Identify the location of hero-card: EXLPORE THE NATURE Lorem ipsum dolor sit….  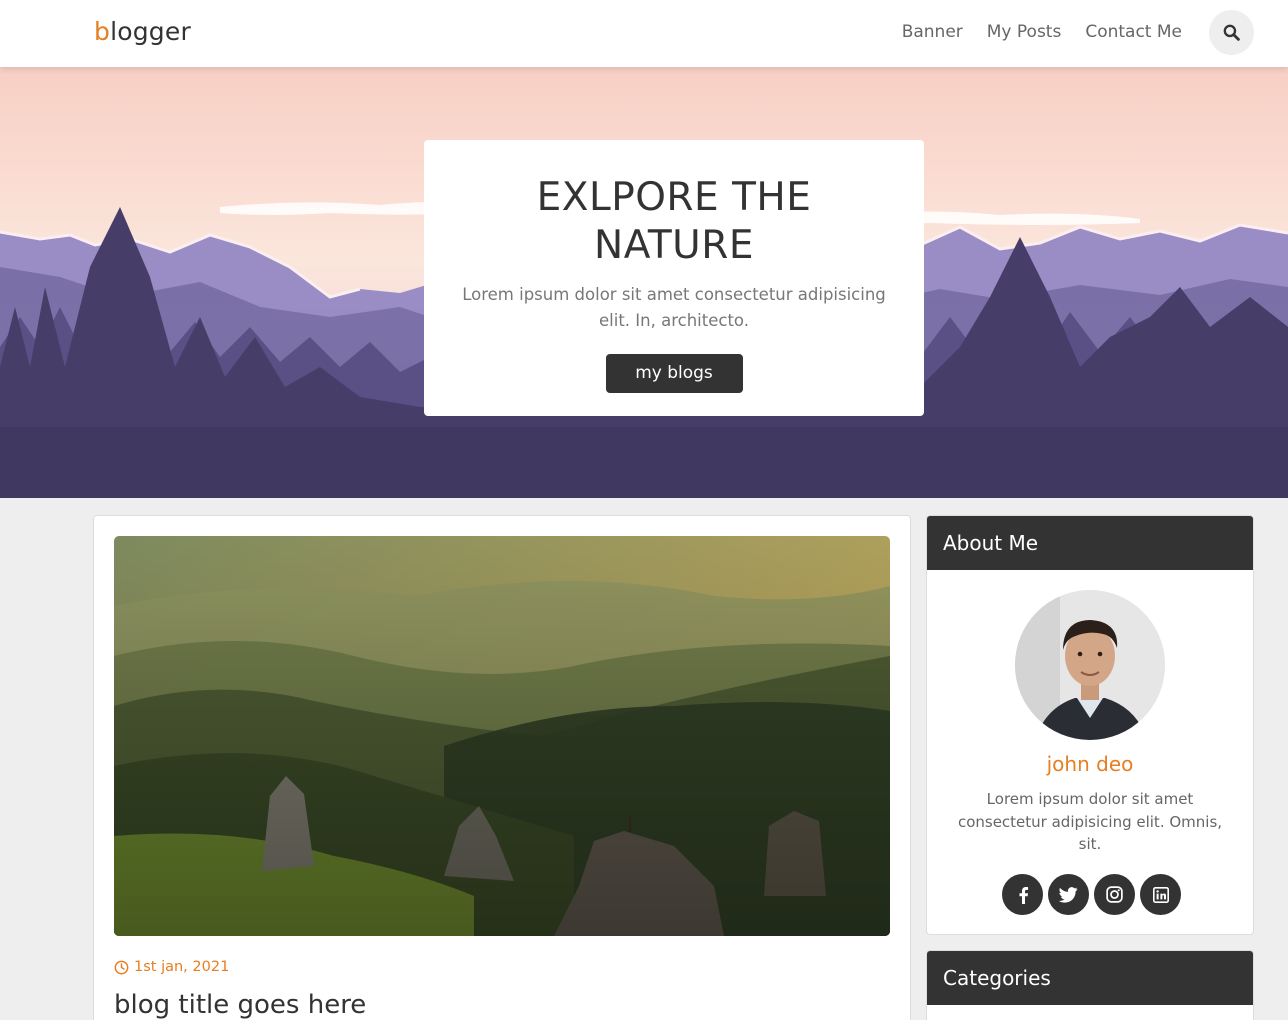
(674, 278).